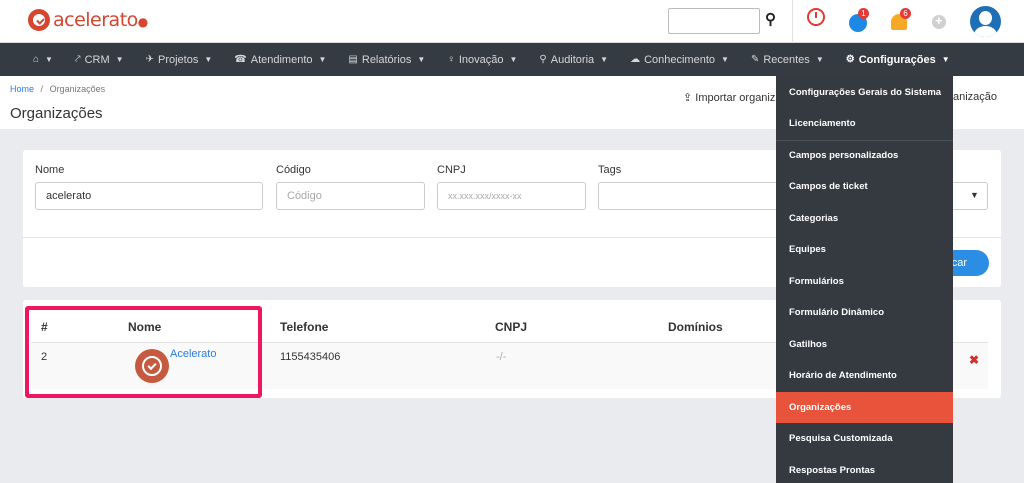 Image resolution: width=1024 pixels, height=483 pixels. What do you see at coordinates (864, 407) in the screenshot?
I see `menu-item-organizacoes: Organizações` at bounding box center [864, 407].